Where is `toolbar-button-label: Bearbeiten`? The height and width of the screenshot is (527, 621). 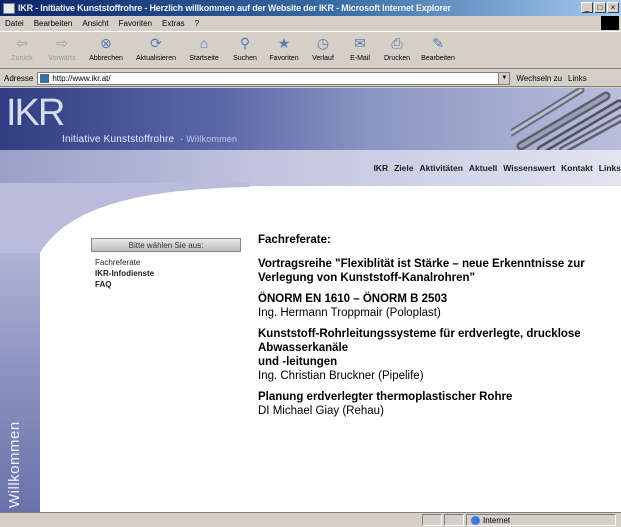
toolbar-button-label: Bearbeiten is located at coordinates (438, 58).